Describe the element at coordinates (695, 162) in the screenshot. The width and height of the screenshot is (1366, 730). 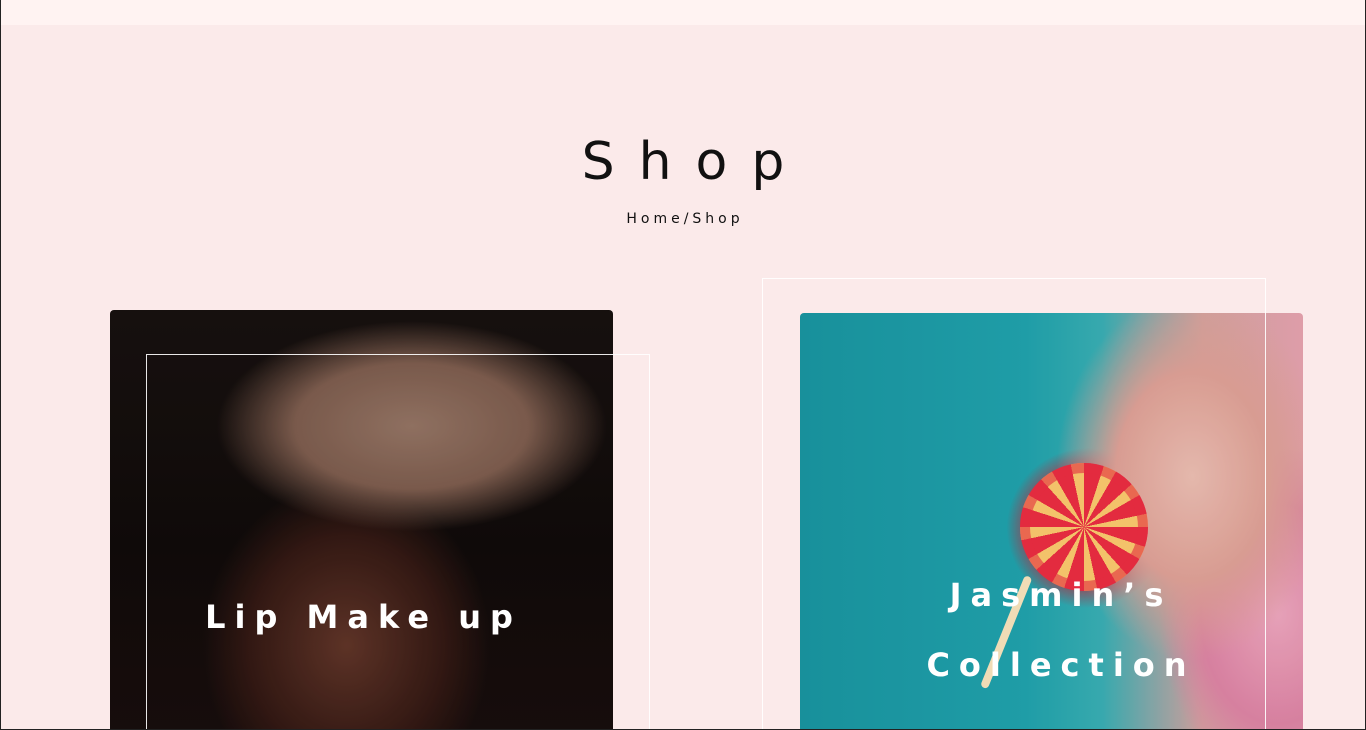
I see `page-title: Shop` at that location.